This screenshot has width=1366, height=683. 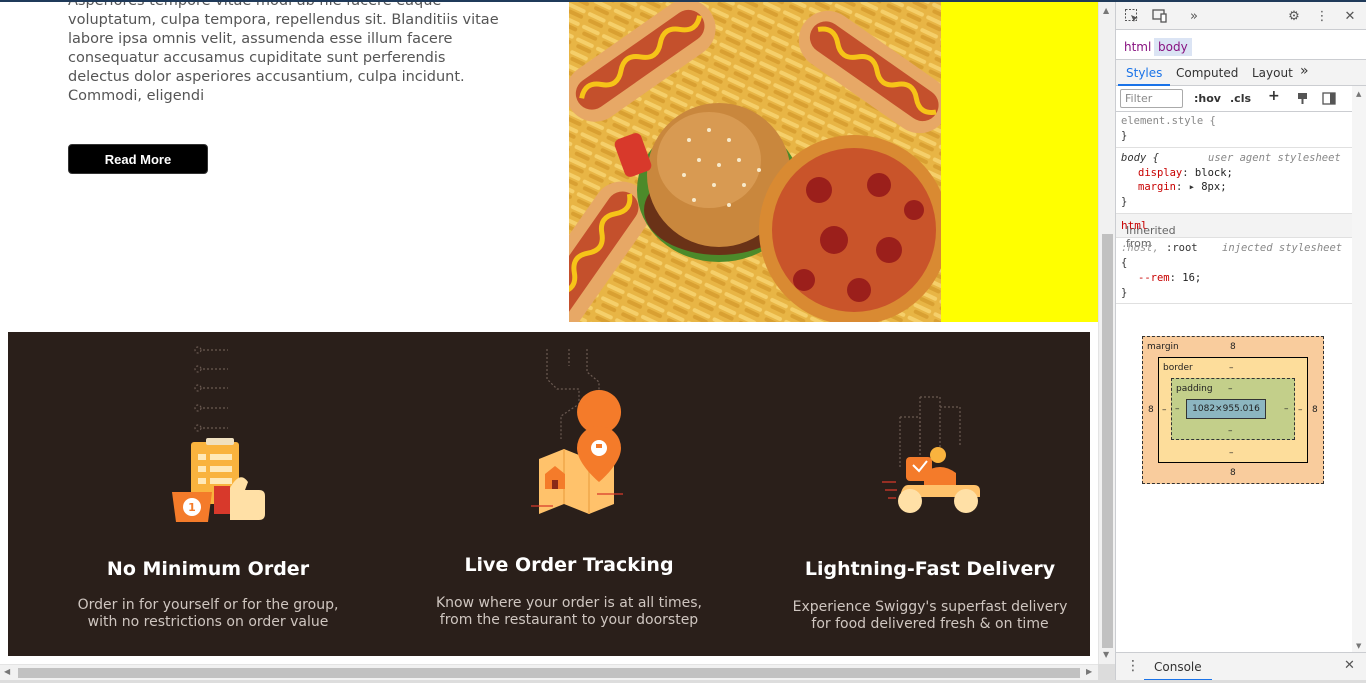 What do you see at coordinates (1230, 431) in the screenshot?
I see `padding-bottom-value: –` at bounding box center [1230, 431].